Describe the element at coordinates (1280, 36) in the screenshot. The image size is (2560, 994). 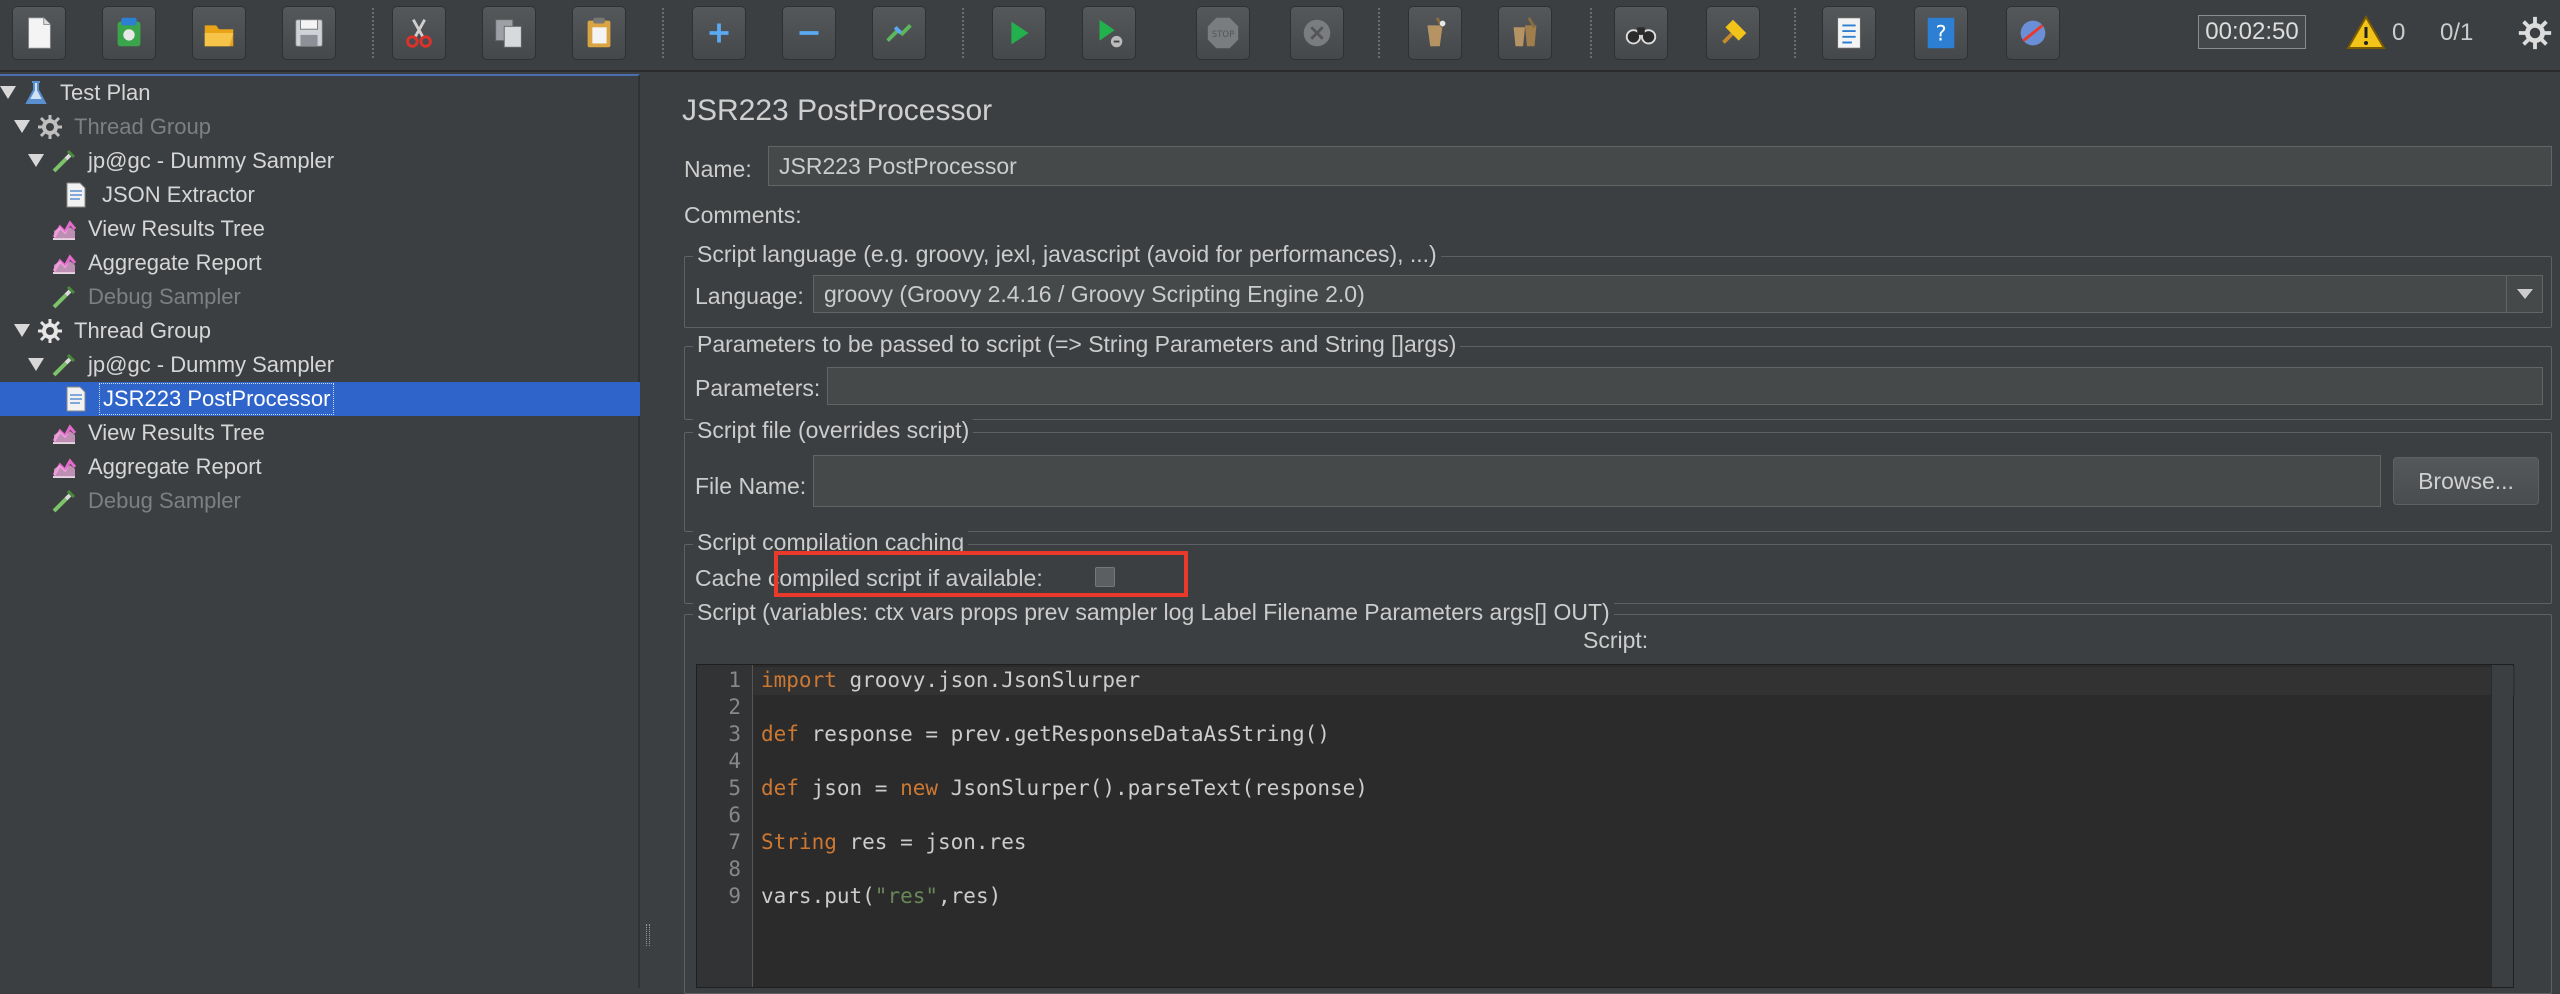
I see `toolbar: STOP ? 00:02:50 0 0/1` at that location.